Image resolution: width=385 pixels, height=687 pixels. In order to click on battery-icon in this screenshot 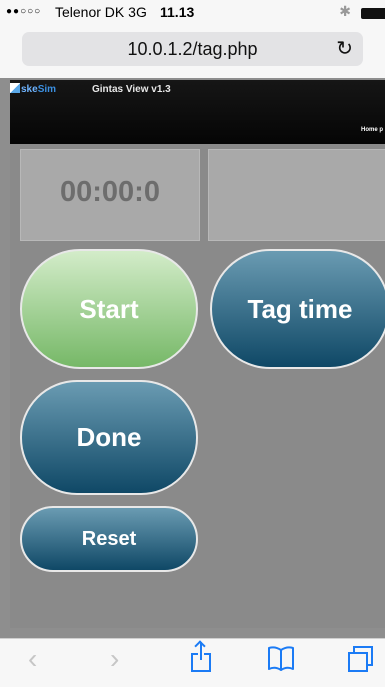, I will do `click(373, 13)`.